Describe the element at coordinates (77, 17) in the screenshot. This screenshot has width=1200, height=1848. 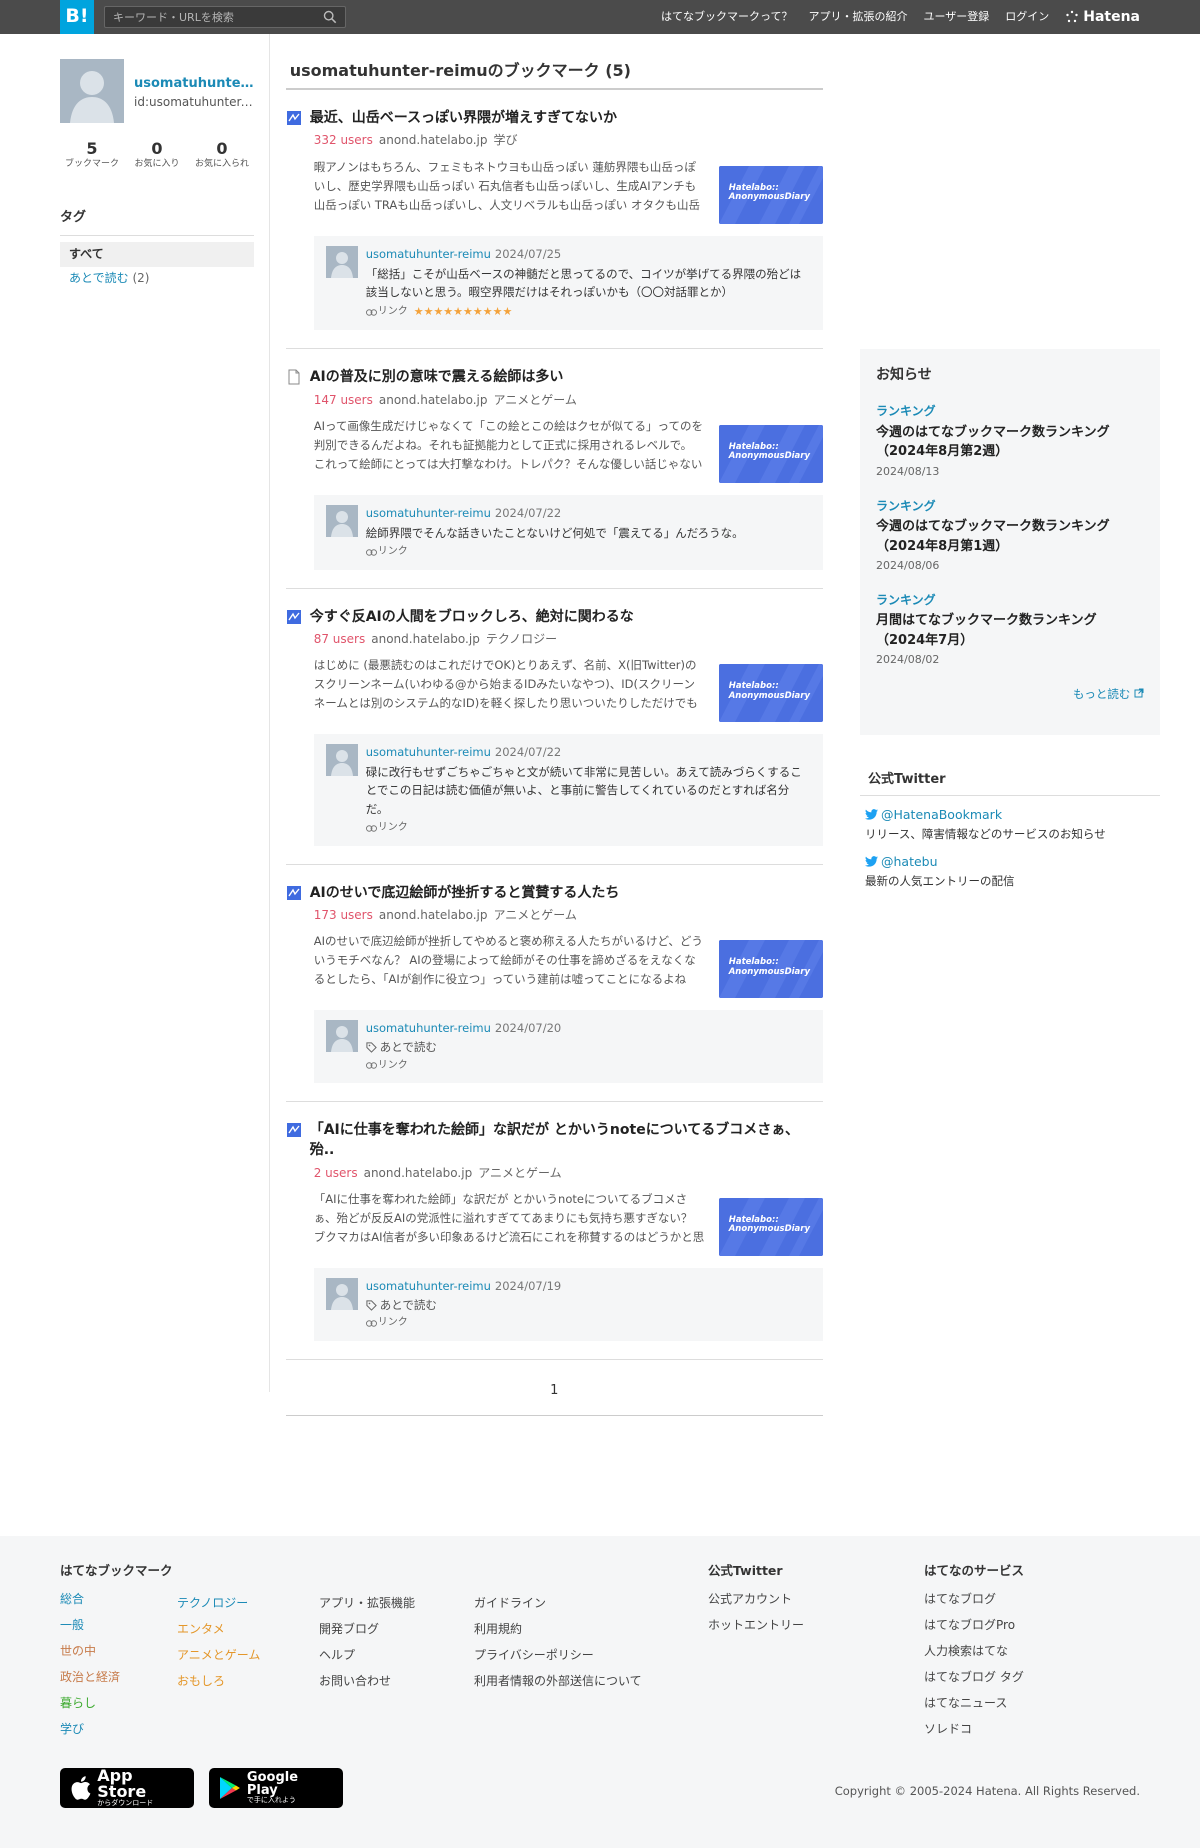
I see `hatena-bookmark-logo: B!` at that location.